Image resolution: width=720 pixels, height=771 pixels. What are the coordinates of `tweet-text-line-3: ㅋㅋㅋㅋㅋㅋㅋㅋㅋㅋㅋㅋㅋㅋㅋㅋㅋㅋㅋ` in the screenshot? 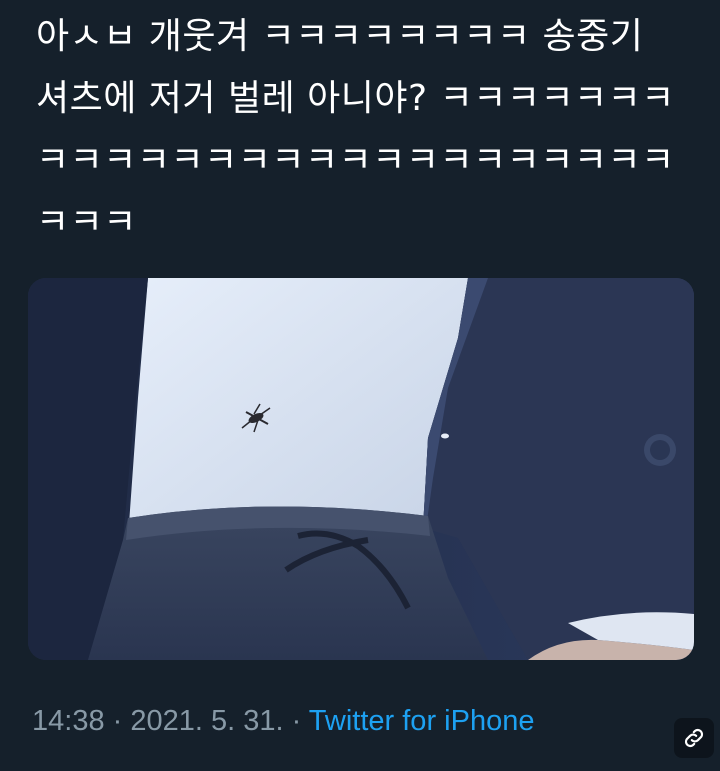 It's located at (355, 160).